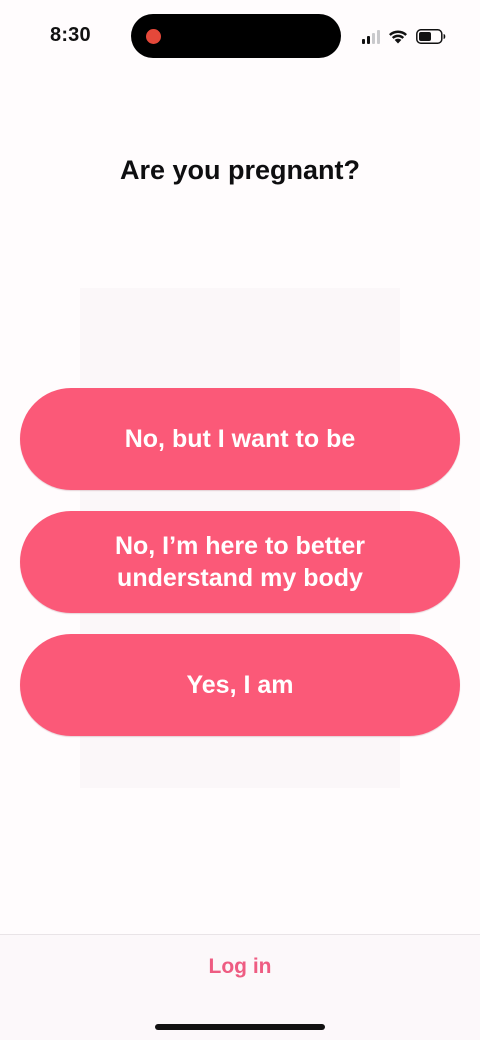 Image resolution: width=480 pixels, height=1040 pixels. Describe the element at coordinates (240, 1027) in the screenshot. I see `home-indicator` at that location.